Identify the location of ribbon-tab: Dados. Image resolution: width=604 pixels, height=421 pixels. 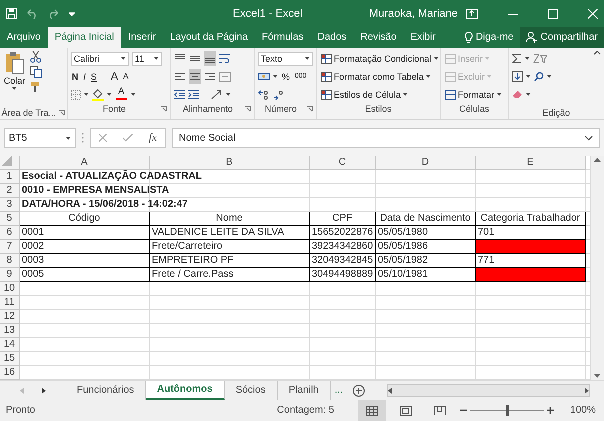
(332, 37).